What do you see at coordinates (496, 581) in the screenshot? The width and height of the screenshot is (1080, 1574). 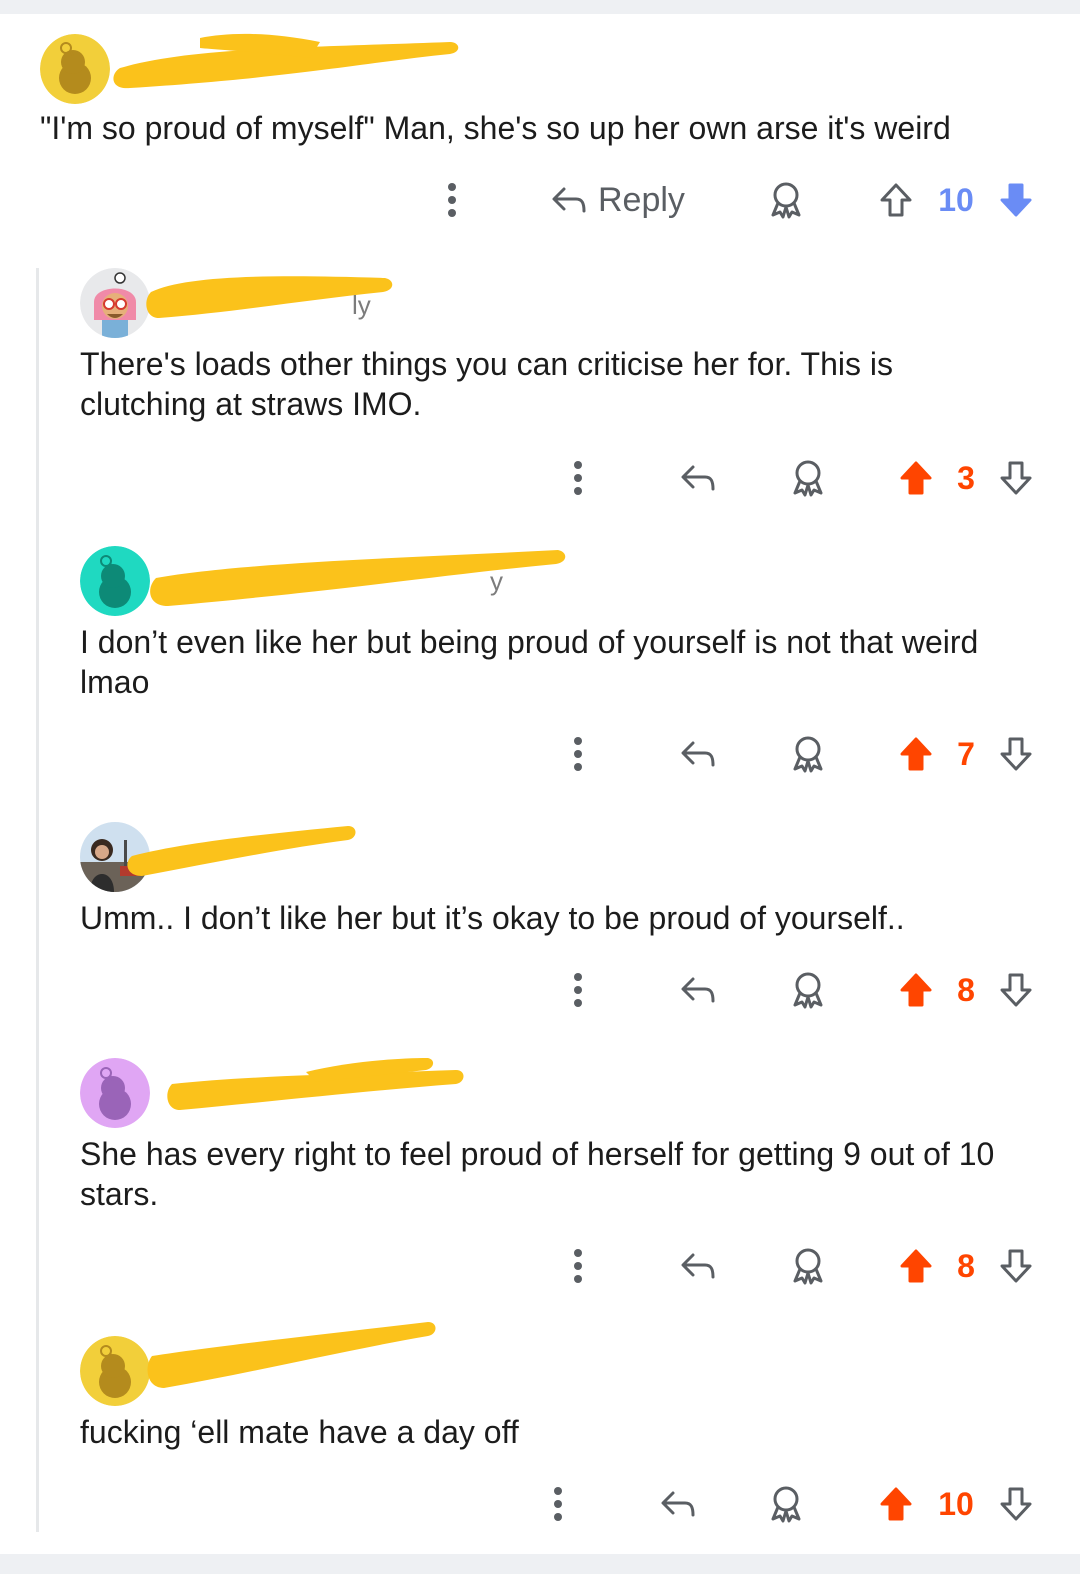 I see `username: y` at bounding box center [496, 581].